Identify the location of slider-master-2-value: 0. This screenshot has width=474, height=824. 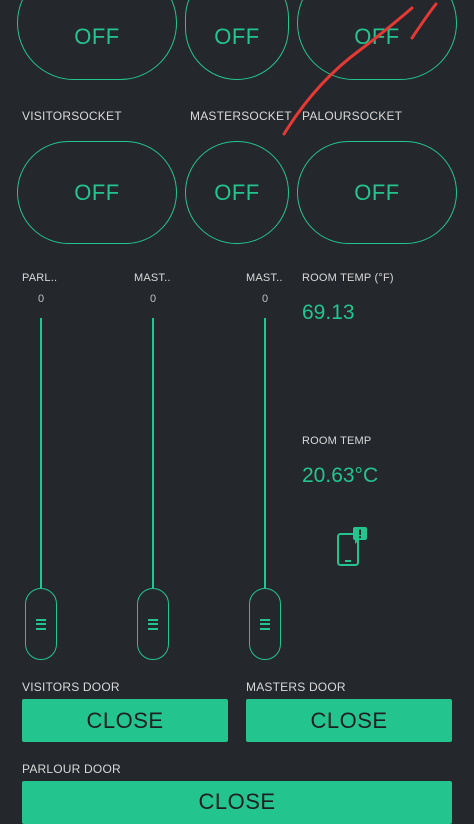
(265, 299).